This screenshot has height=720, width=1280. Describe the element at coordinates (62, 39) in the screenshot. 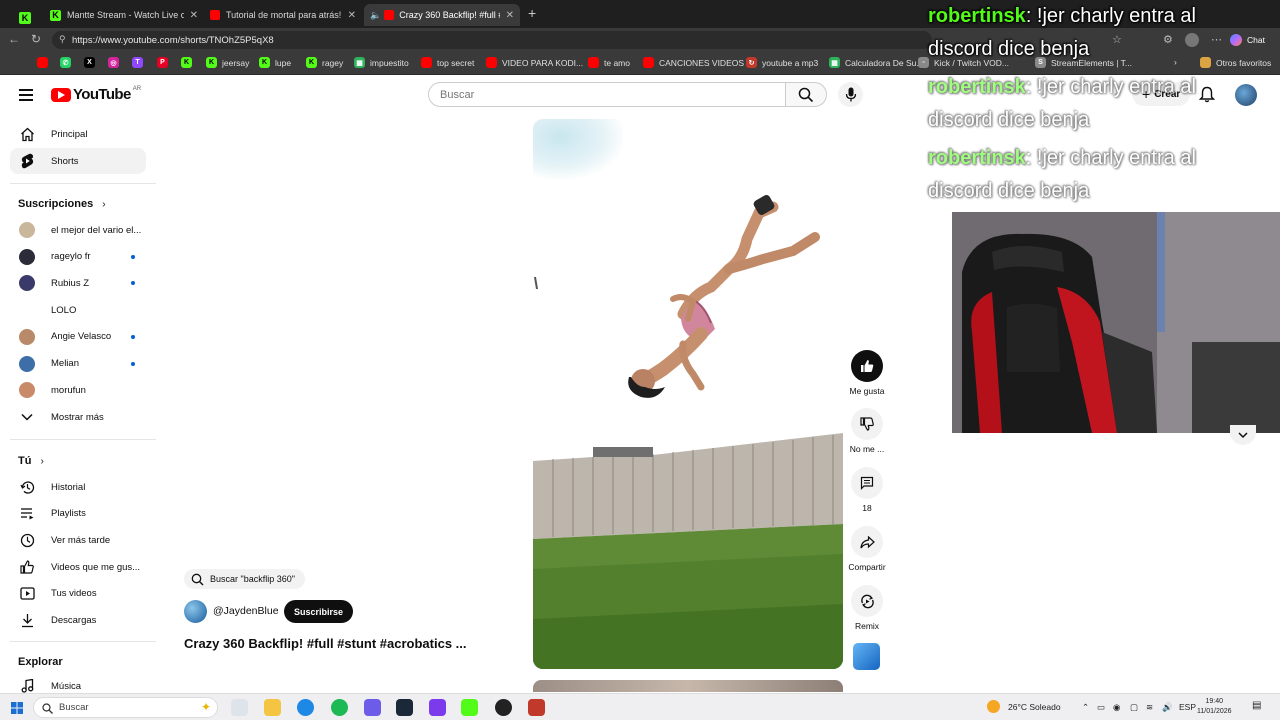

I see `site-info-icon: ⚲` at that location.